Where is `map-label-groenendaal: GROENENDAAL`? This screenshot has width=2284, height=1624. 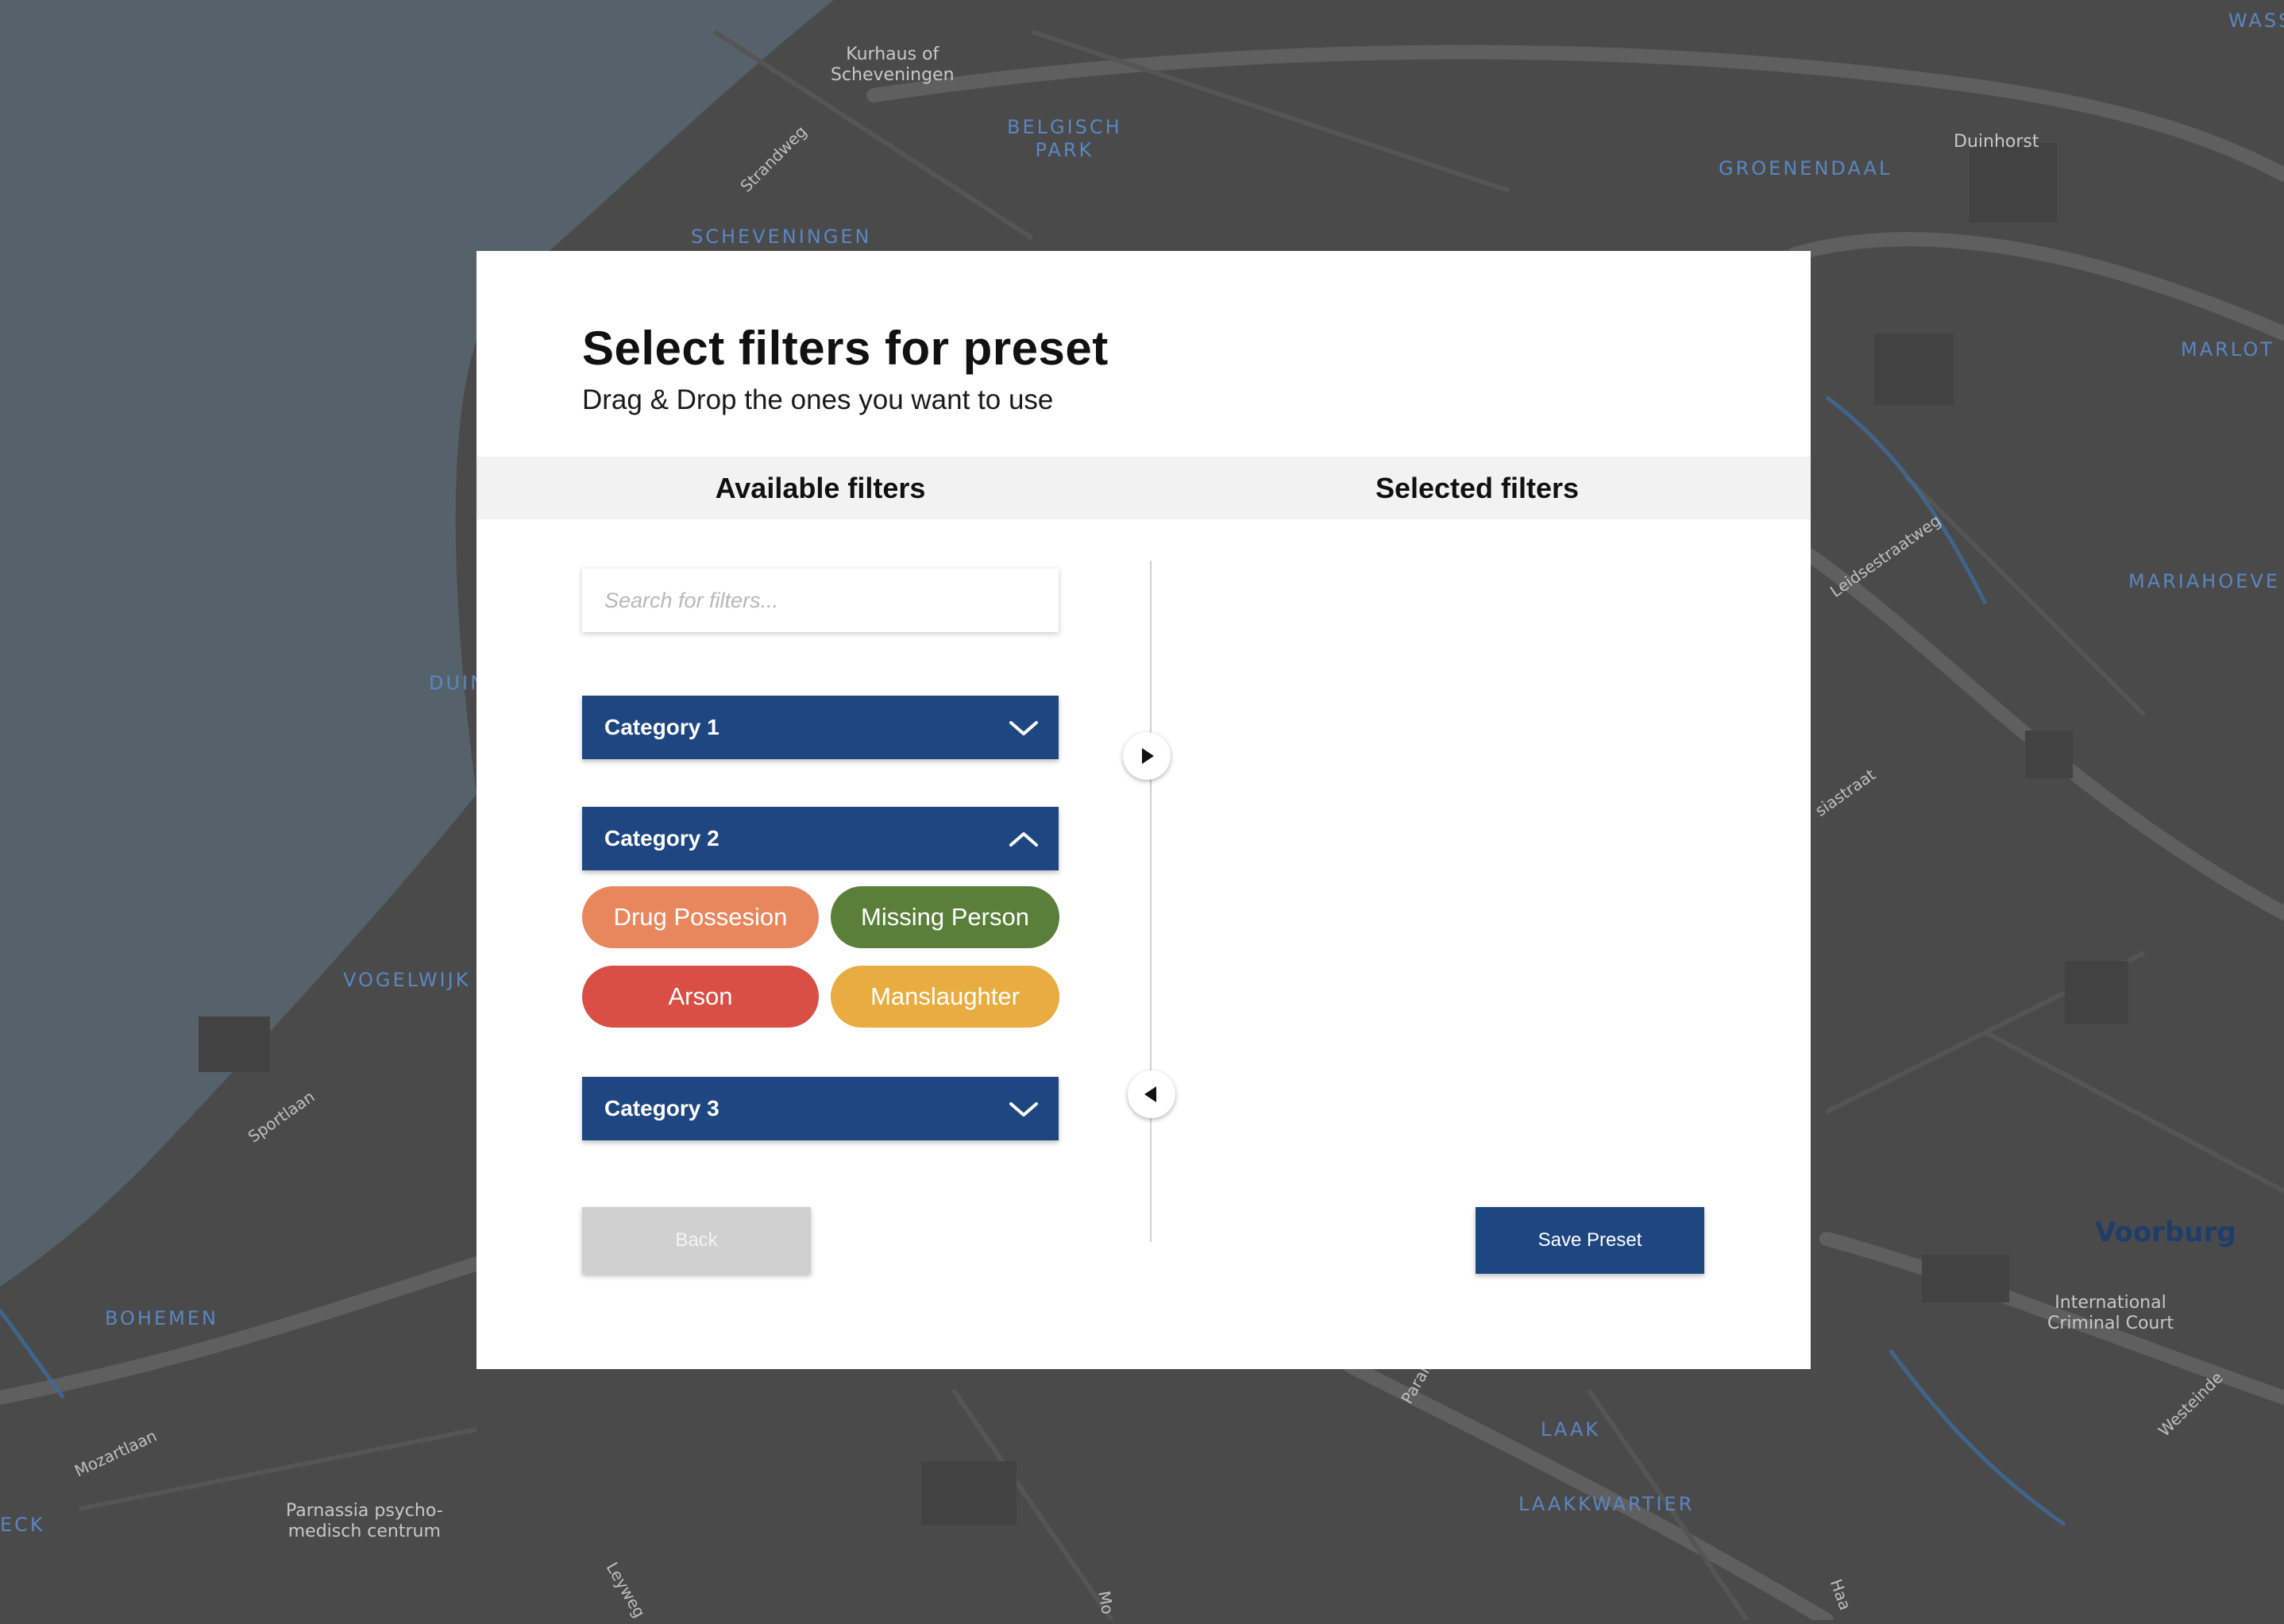 map-label-groenendaal: GROENENDAAL is located at coordinates (1806, 168).